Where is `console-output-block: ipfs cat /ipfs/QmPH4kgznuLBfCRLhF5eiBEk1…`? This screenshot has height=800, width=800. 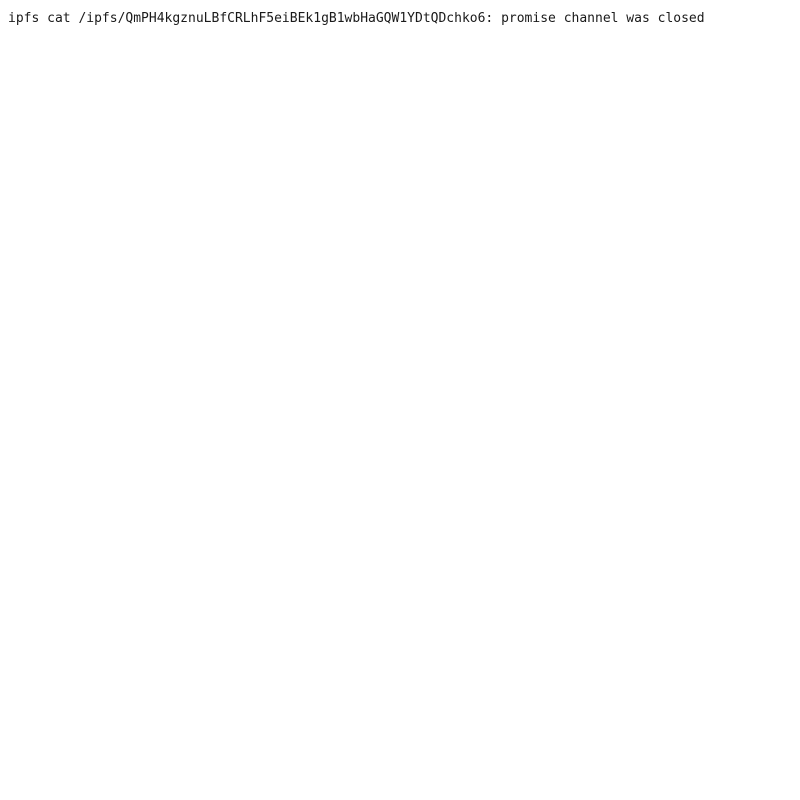
console-output-block: ipfs cat /ipfs/QmPH4kgznuLBfCRLhF5eiBEk1… is located at coordinates (404, 19).